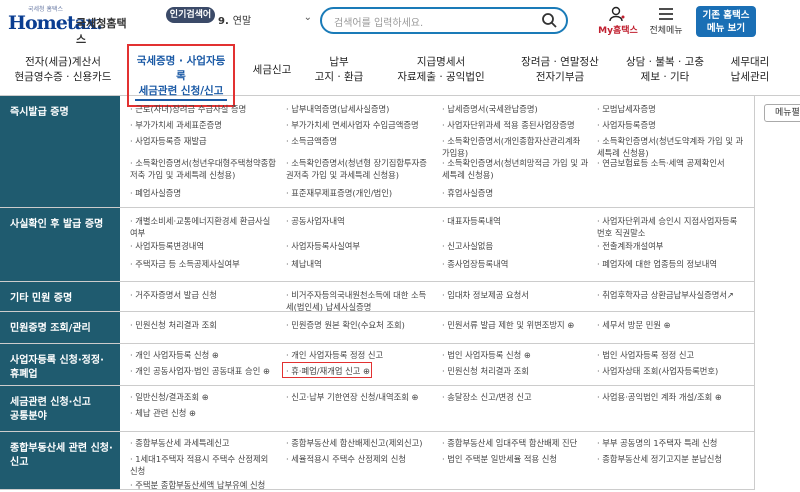 This screenshot has width=800, height=492. What do you see at coordinates (659, 397) in the screenshot?
I see `menu-link-text: · 사업용·공익법인 계좌 개설/조회 ⊕` at bounding box center [659, 397].